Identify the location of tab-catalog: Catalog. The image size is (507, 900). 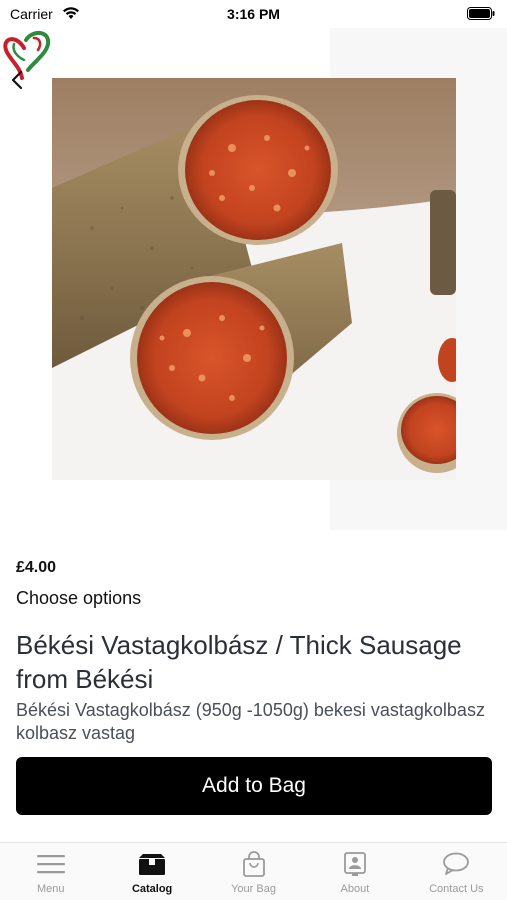
(151, 871).